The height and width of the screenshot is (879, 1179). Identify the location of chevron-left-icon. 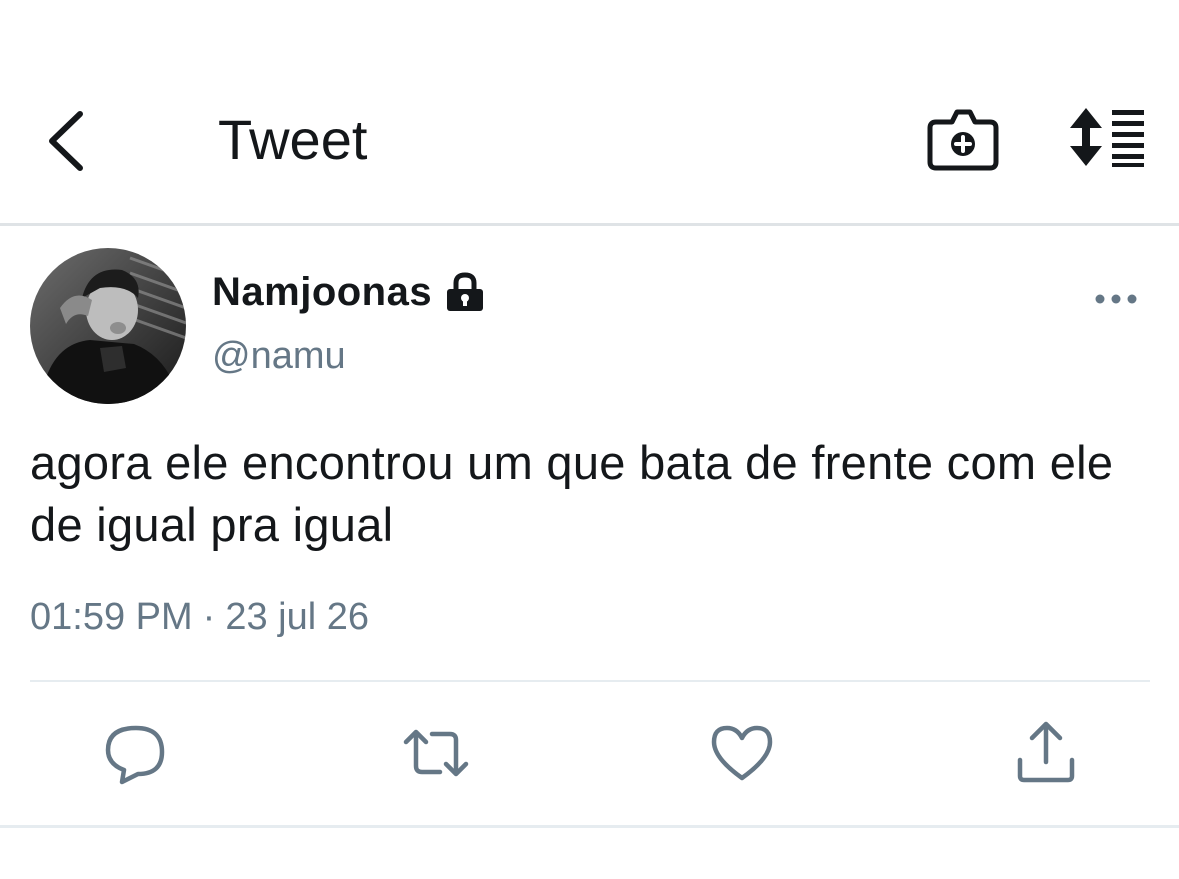
(66, 141).